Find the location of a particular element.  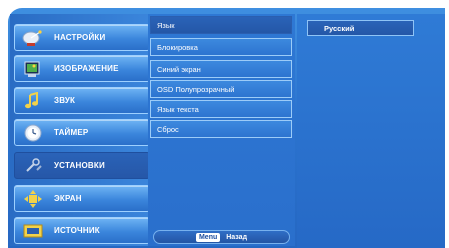

sidebar-item-source: ИСТОЧНИК is located at coordinates (82, 230).